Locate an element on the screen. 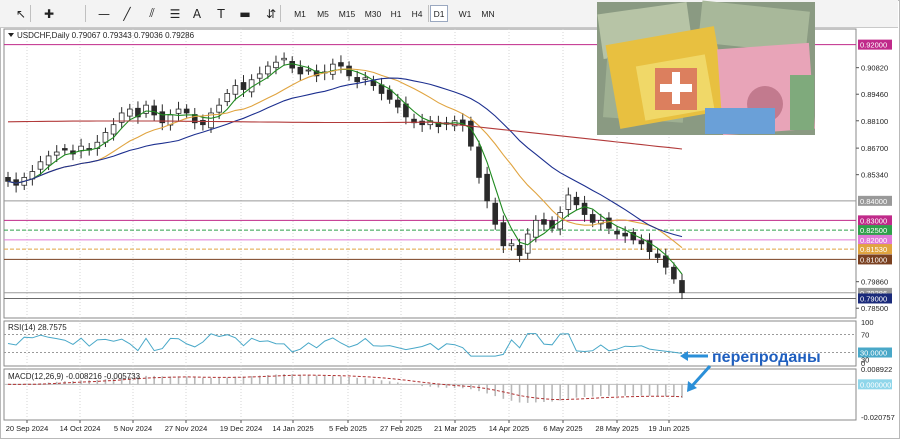 Image resolution: width=900 pixels, height=439 pixels. franc-note-blue is located at coordinates (740, 121).